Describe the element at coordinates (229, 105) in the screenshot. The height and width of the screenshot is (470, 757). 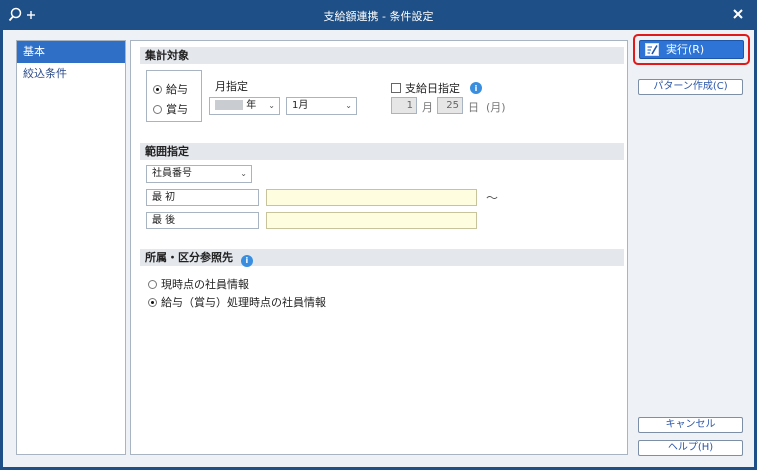
I see `year-value-redacted` at that location.